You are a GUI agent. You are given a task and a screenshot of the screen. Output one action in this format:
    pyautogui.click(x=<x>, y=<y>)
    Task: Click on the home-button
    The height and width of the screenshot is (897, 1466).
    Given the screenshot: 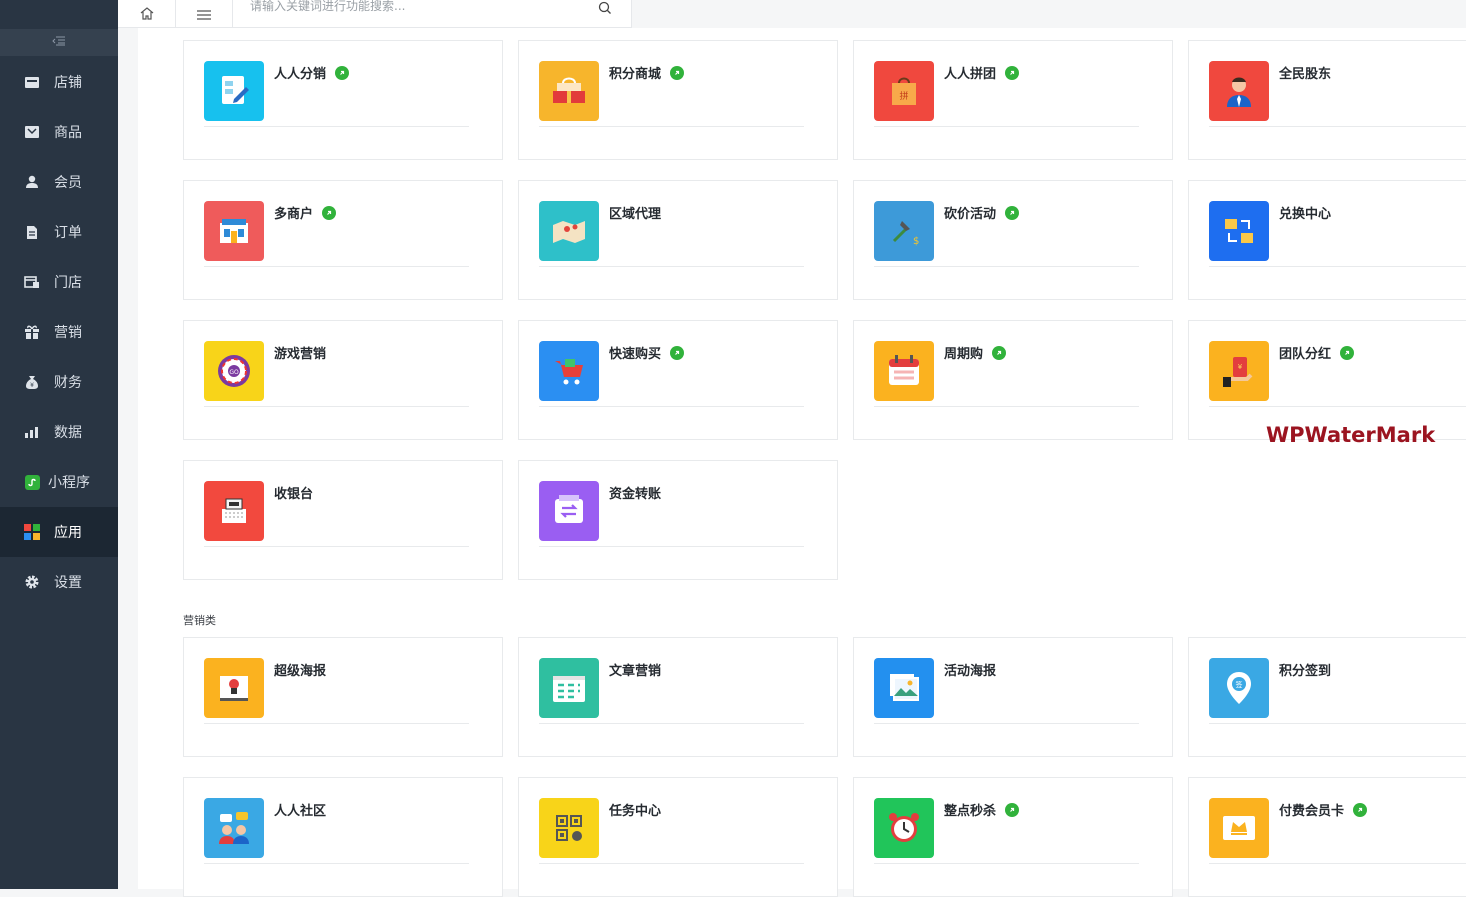 What is the action you would take?
    pyautogui.click(x=147, y=14)
    